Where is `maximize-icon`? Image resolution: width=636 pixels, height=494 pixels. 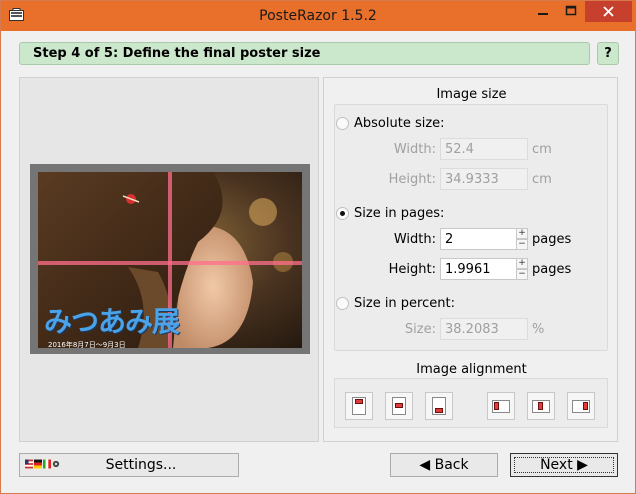
maximize-icon is located at coordinates (571, 10).